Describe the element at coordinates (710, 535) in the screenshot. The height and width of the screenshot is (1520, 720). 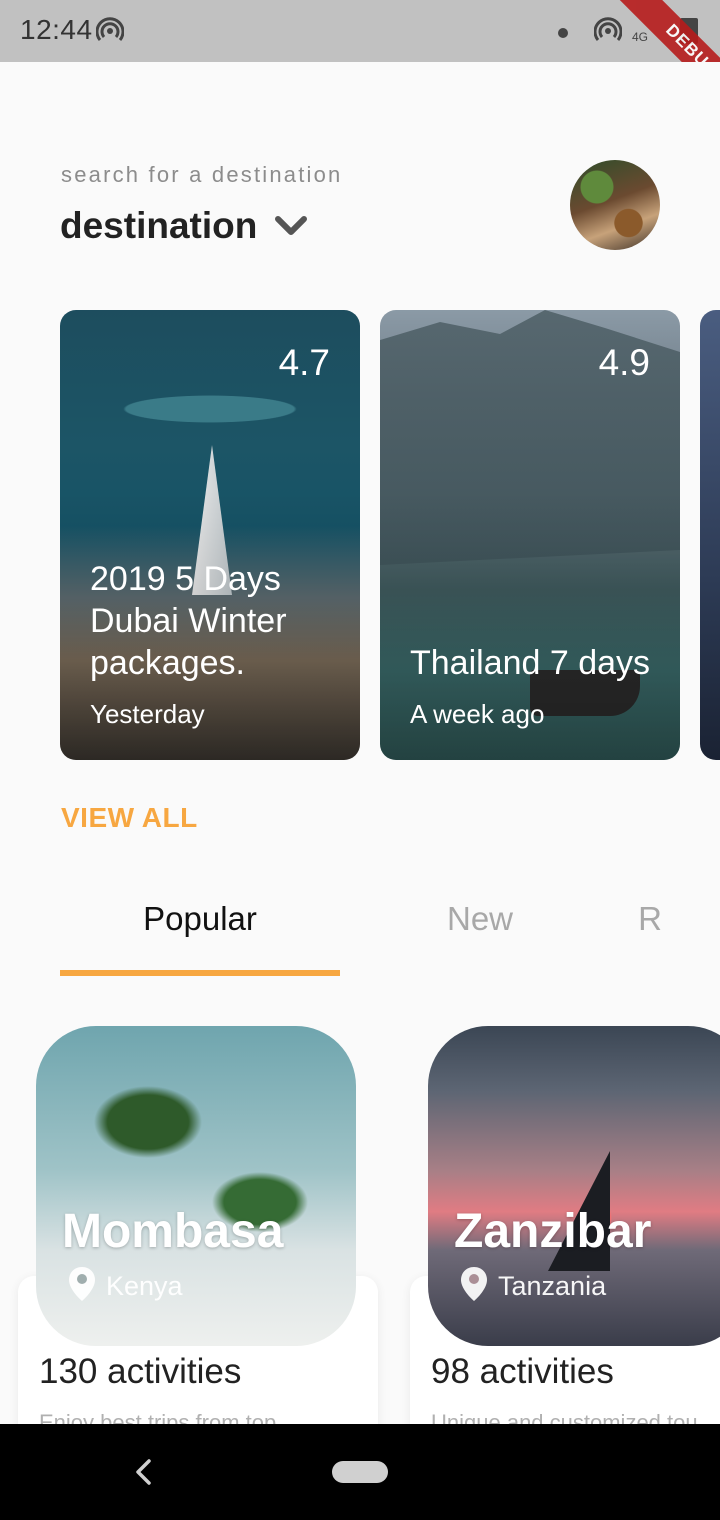
I see `trip-card-partial` at that location.